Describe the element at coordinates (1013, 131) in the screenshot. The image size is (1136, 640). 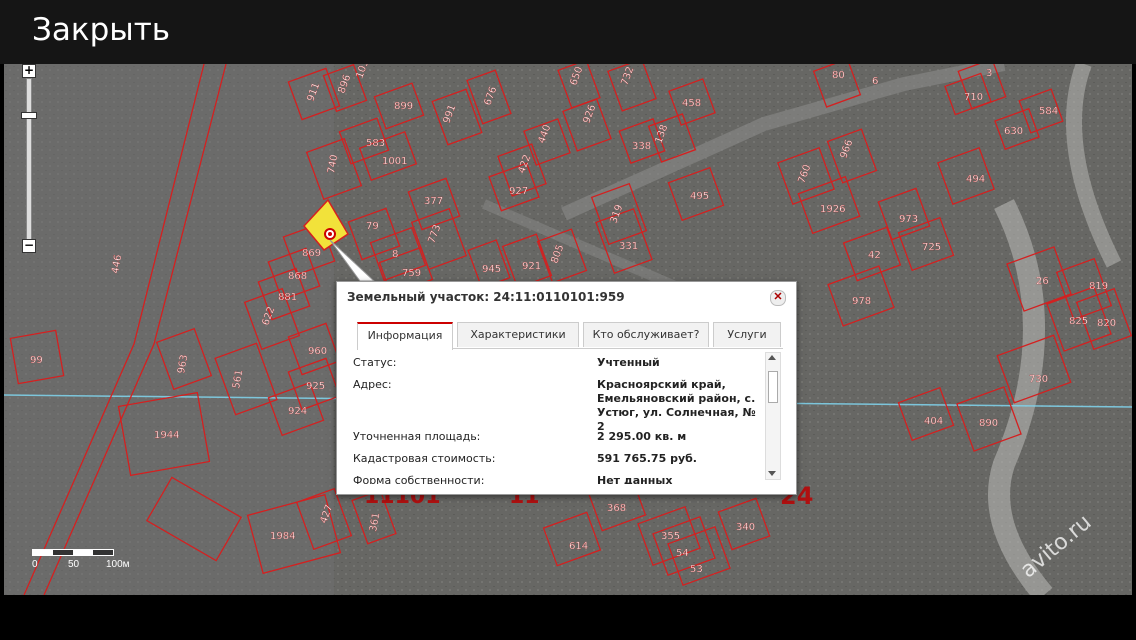
I see `parcel-label: 630` at that location.